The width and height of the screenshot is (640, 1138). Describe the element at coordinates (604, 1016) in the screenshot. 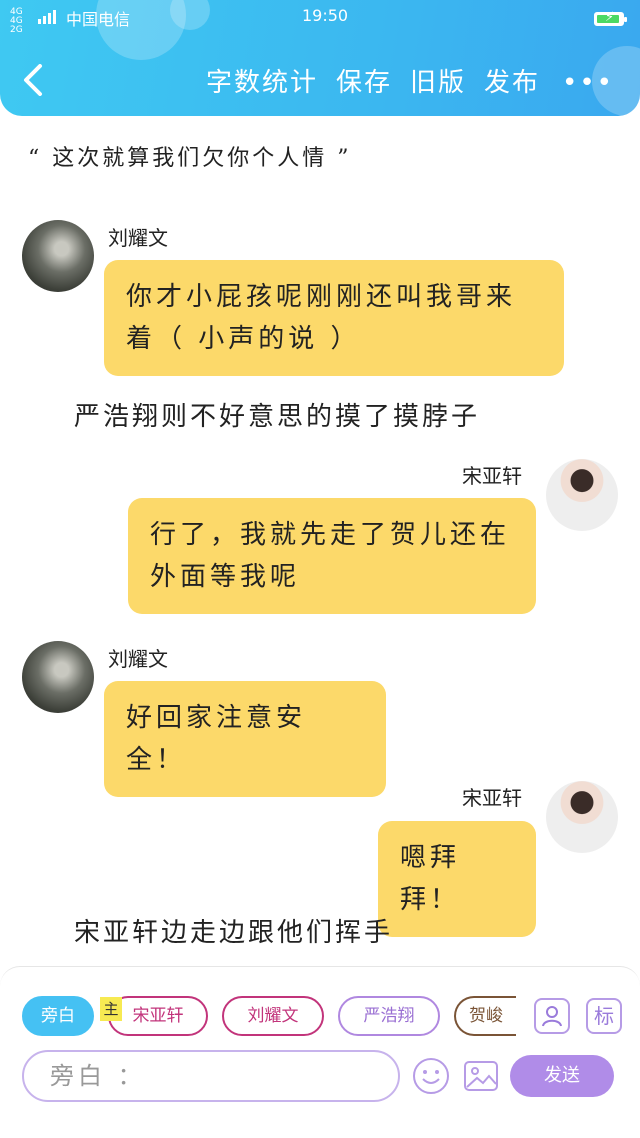

I see `tag-button: 标` at that location.